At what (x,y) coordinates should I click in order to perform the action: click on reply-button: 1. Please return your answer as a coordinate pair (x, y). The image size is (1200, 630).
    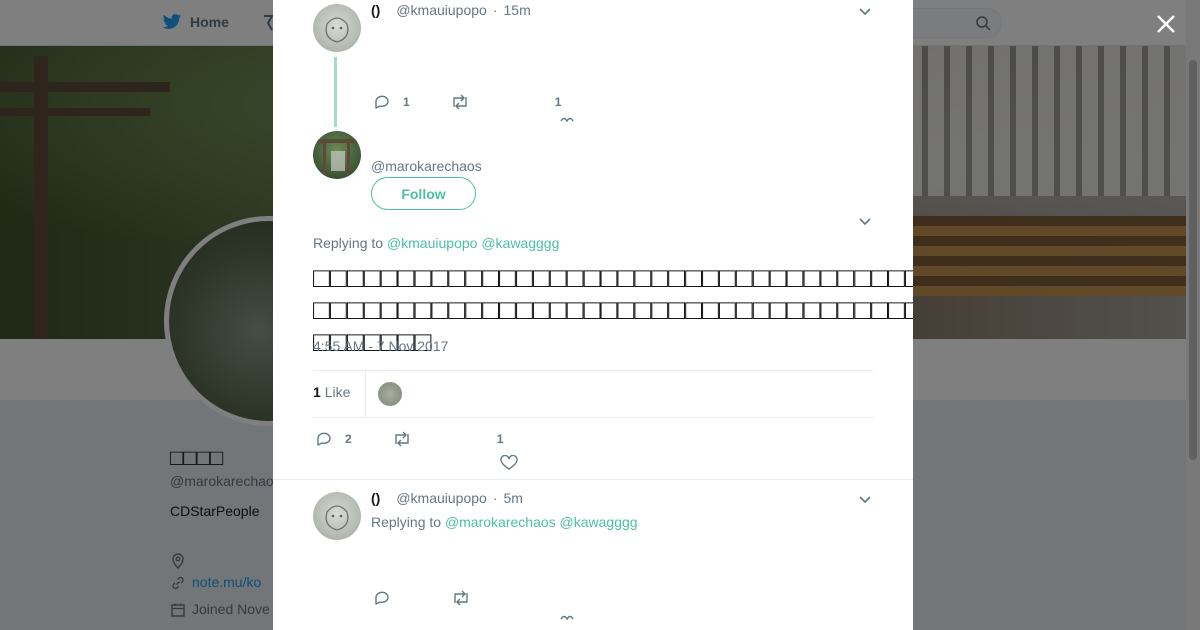
    Looking at the image, I should click on (391, 102).